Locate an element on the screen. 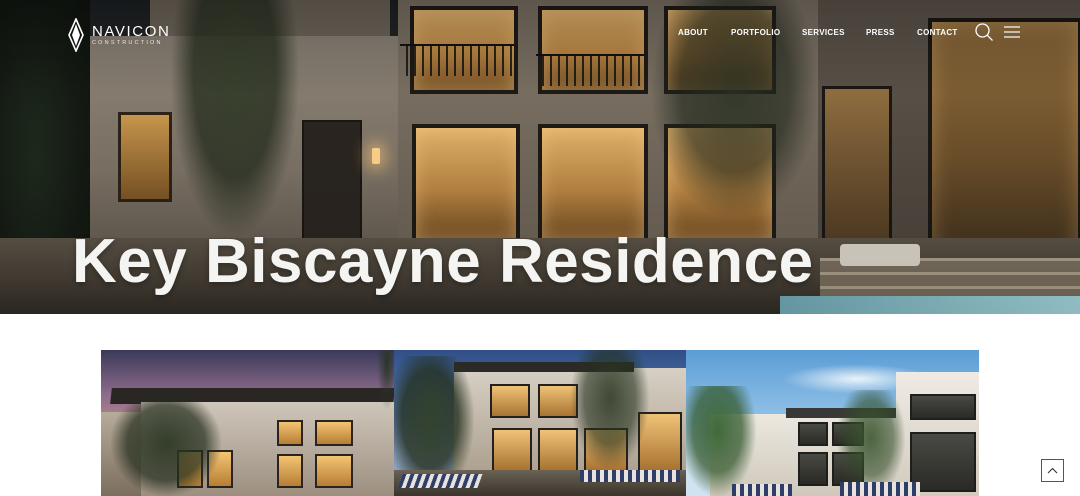  page-title: Key Biscayne Residence is located at coordinates (443, 261).